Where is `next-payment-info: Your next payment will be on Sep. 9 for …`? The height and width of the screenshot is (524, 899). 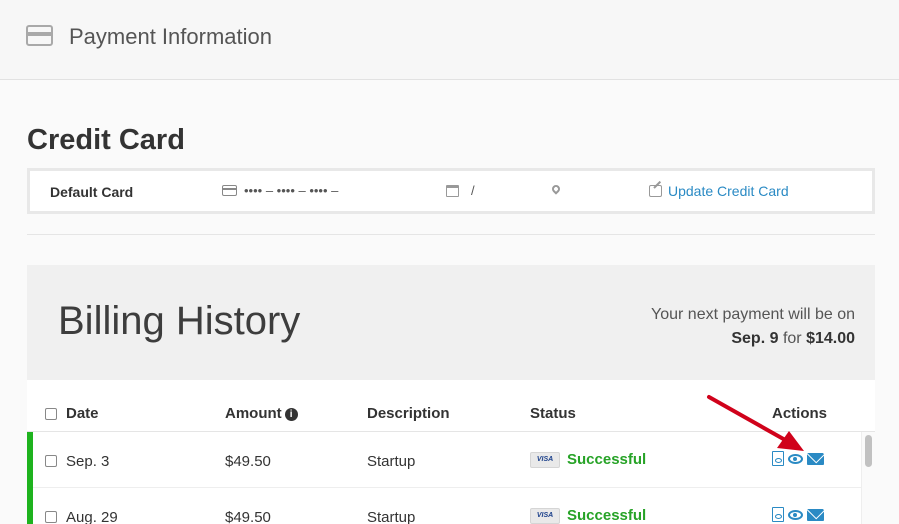
next-payment-info: Your next payment will be on Sep. 9 for … is located at coordinates (753, 327).